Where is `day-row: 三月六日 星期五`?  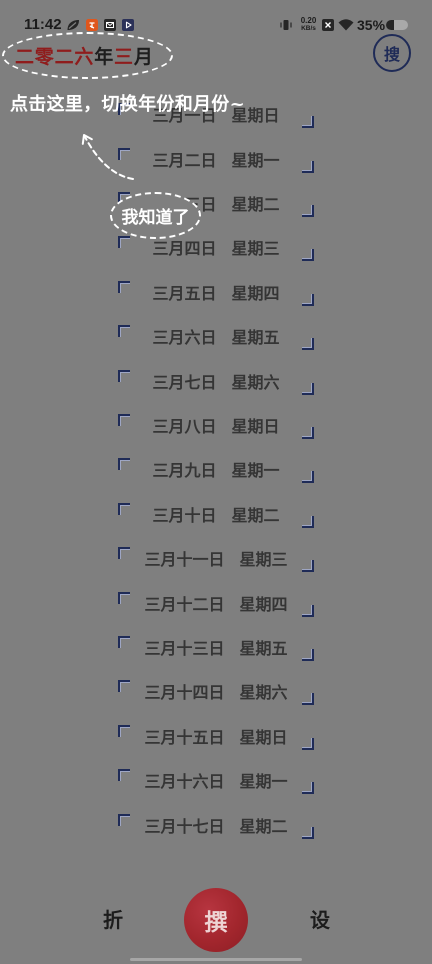 day-row: 三月六日 星期五 is located at coordinates (216, 338).